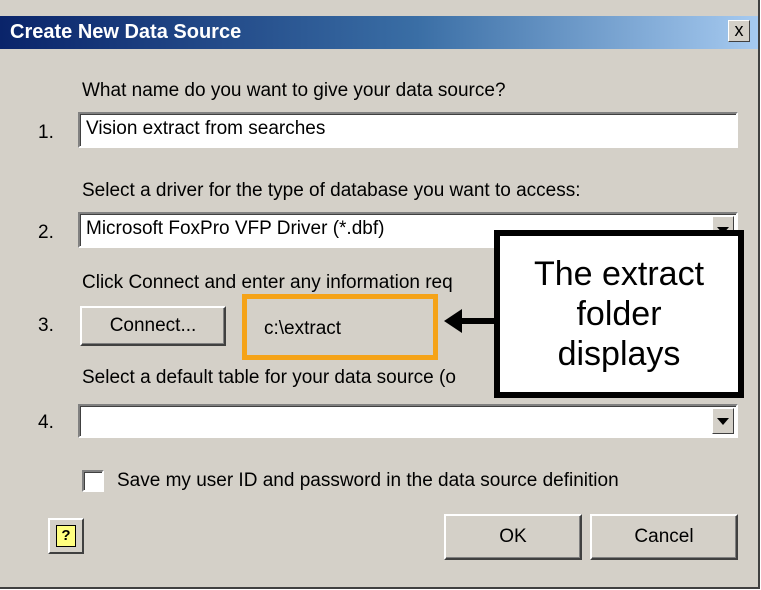 Image resolution: width=761 pixels, height=590 pixels. I want to click on data-source-name-input: Vision extract from searches, so click(408, 130).